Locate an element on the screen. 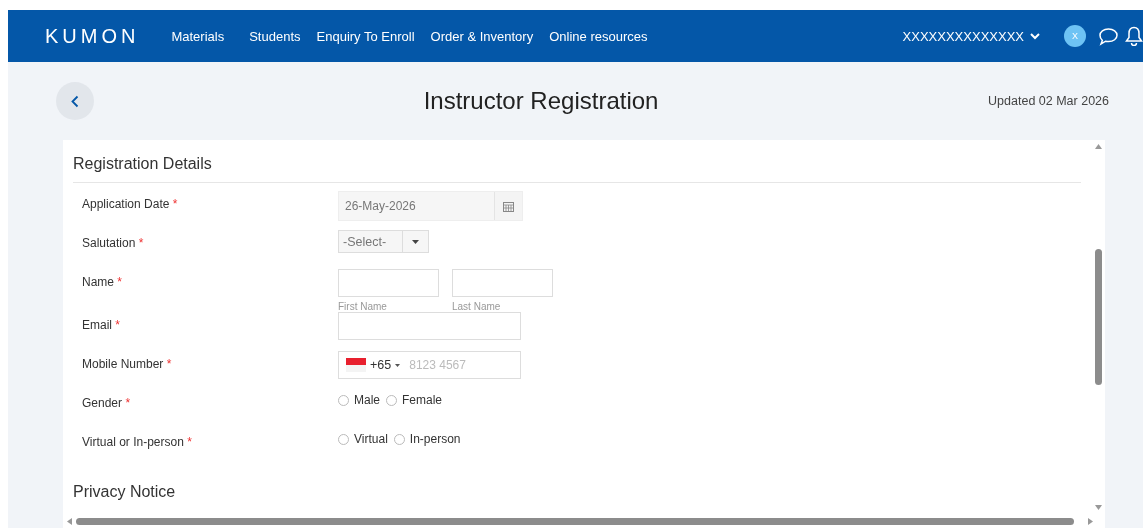 The height and width of the screenshot is (528, 1143). country-code-dropdown: +65 is located at coordinates (373, 365).